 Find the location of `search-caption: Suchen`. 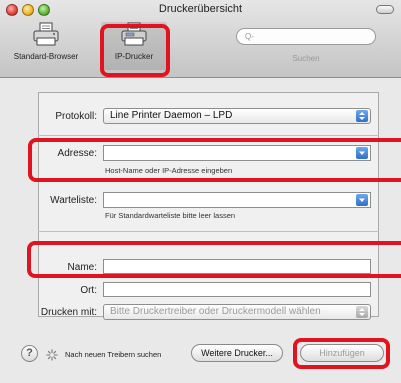

search-caption: Suchen is located at coordinates (306, 58).